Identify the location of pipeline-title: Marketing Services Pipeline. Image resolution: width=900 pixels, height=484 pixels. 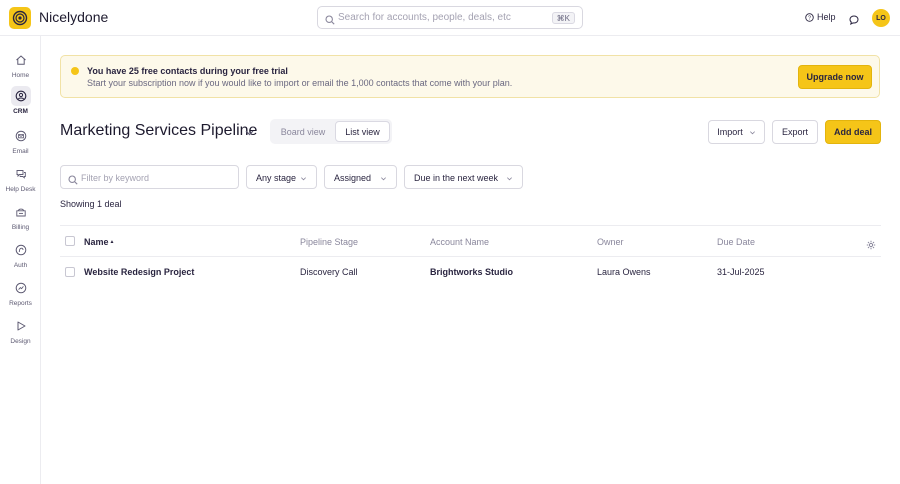
(158, 131).